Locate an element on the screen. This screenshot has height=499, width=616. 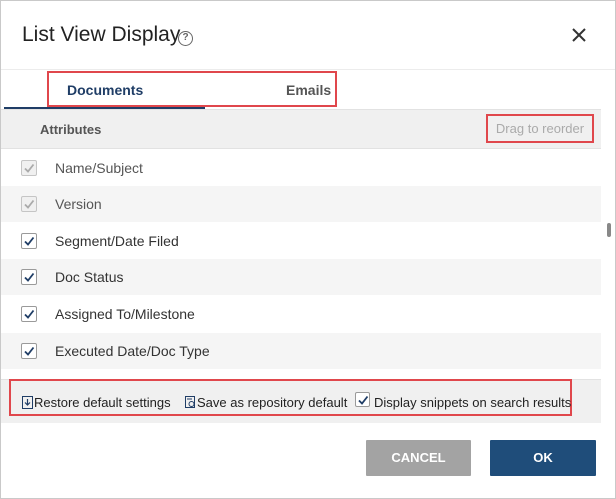
tab-documents-label: Documents is located at coordinates (105, 90).